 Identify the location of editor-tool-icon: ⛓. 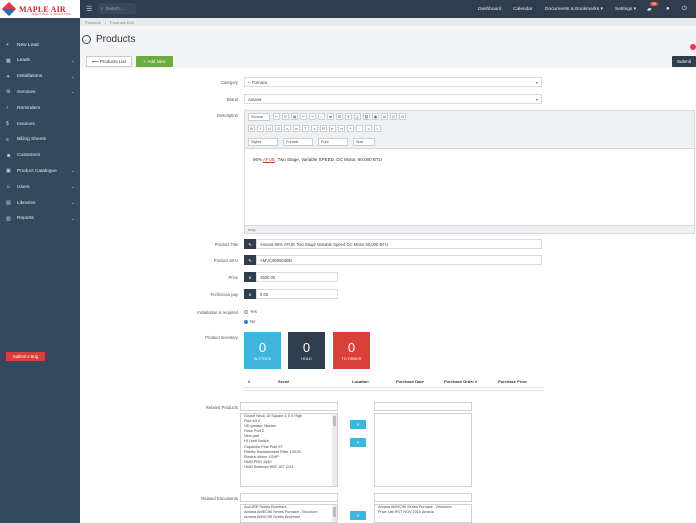
(366, 116).